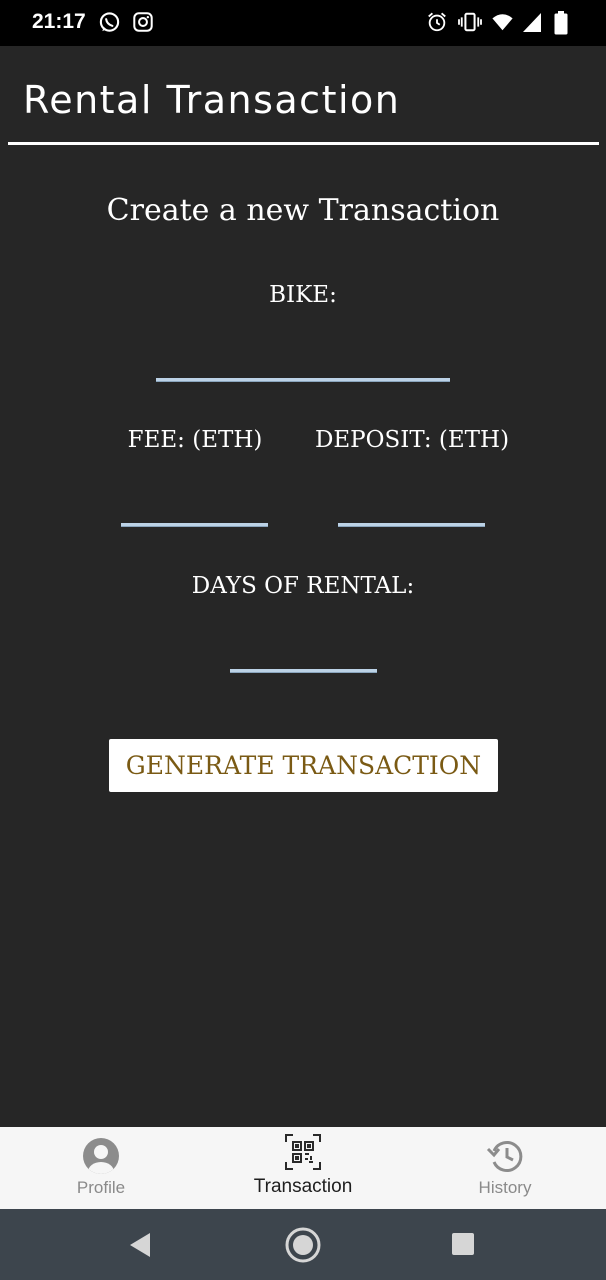  What do you see at coordinates (101, 1158) in the screenshot?
I see `profile-icon` at bounding box center [101, 1158].